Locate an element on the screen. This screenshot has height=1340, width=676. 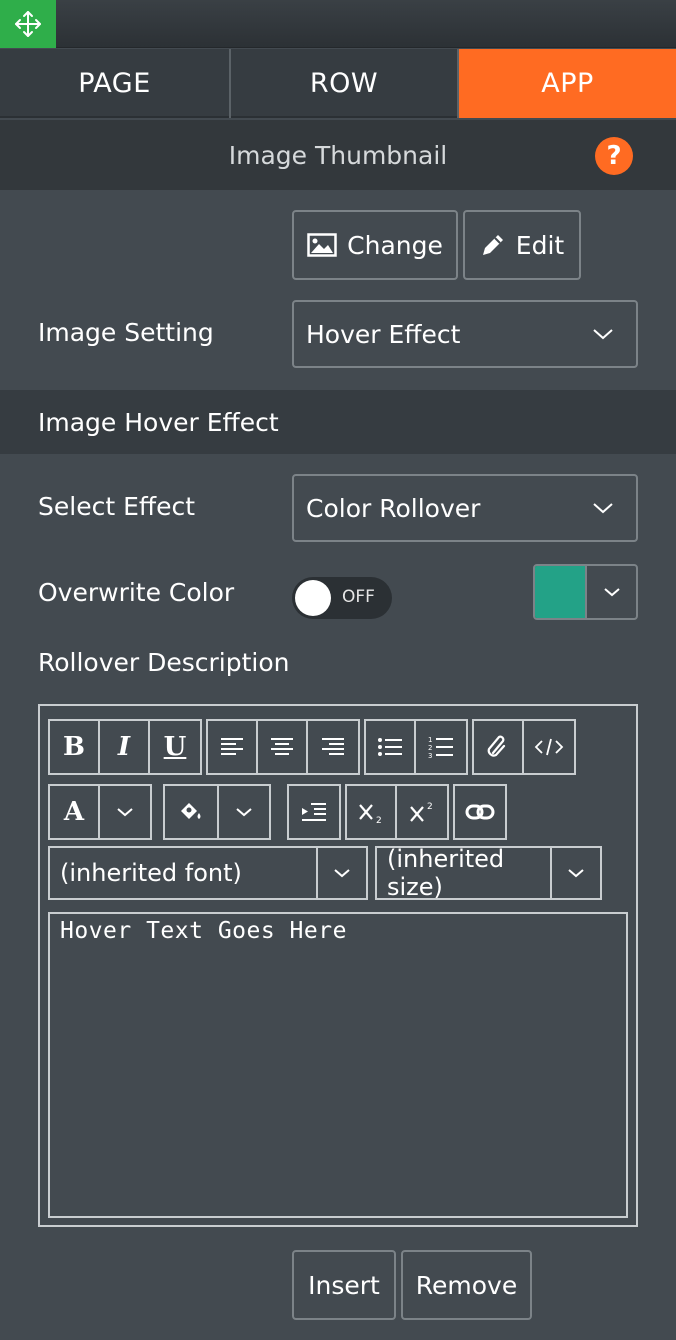
insert-group is located at coordinates (524, 747).